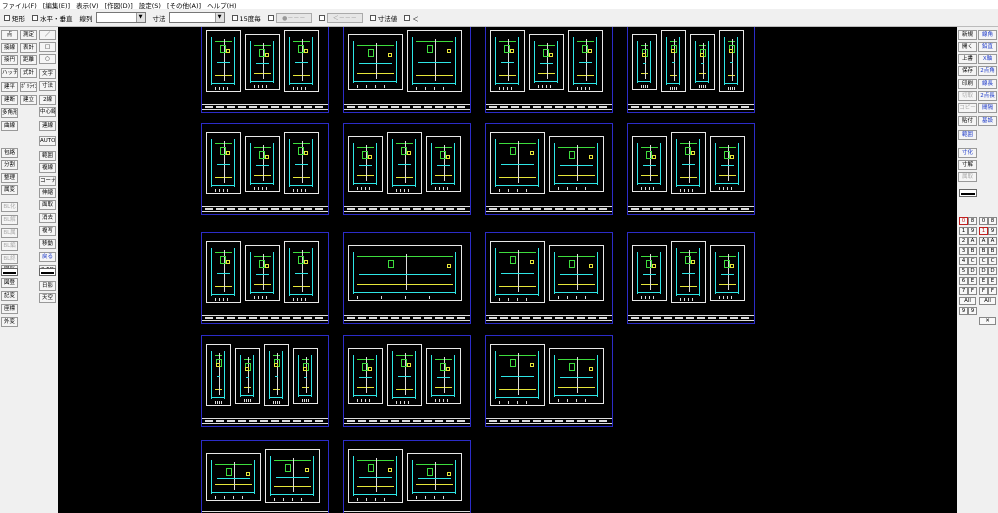 This screenshot has width=998, height=513. Describe the element at coordinates (9, 35) in the screenshot. I see `tool-1: 点` at that location.